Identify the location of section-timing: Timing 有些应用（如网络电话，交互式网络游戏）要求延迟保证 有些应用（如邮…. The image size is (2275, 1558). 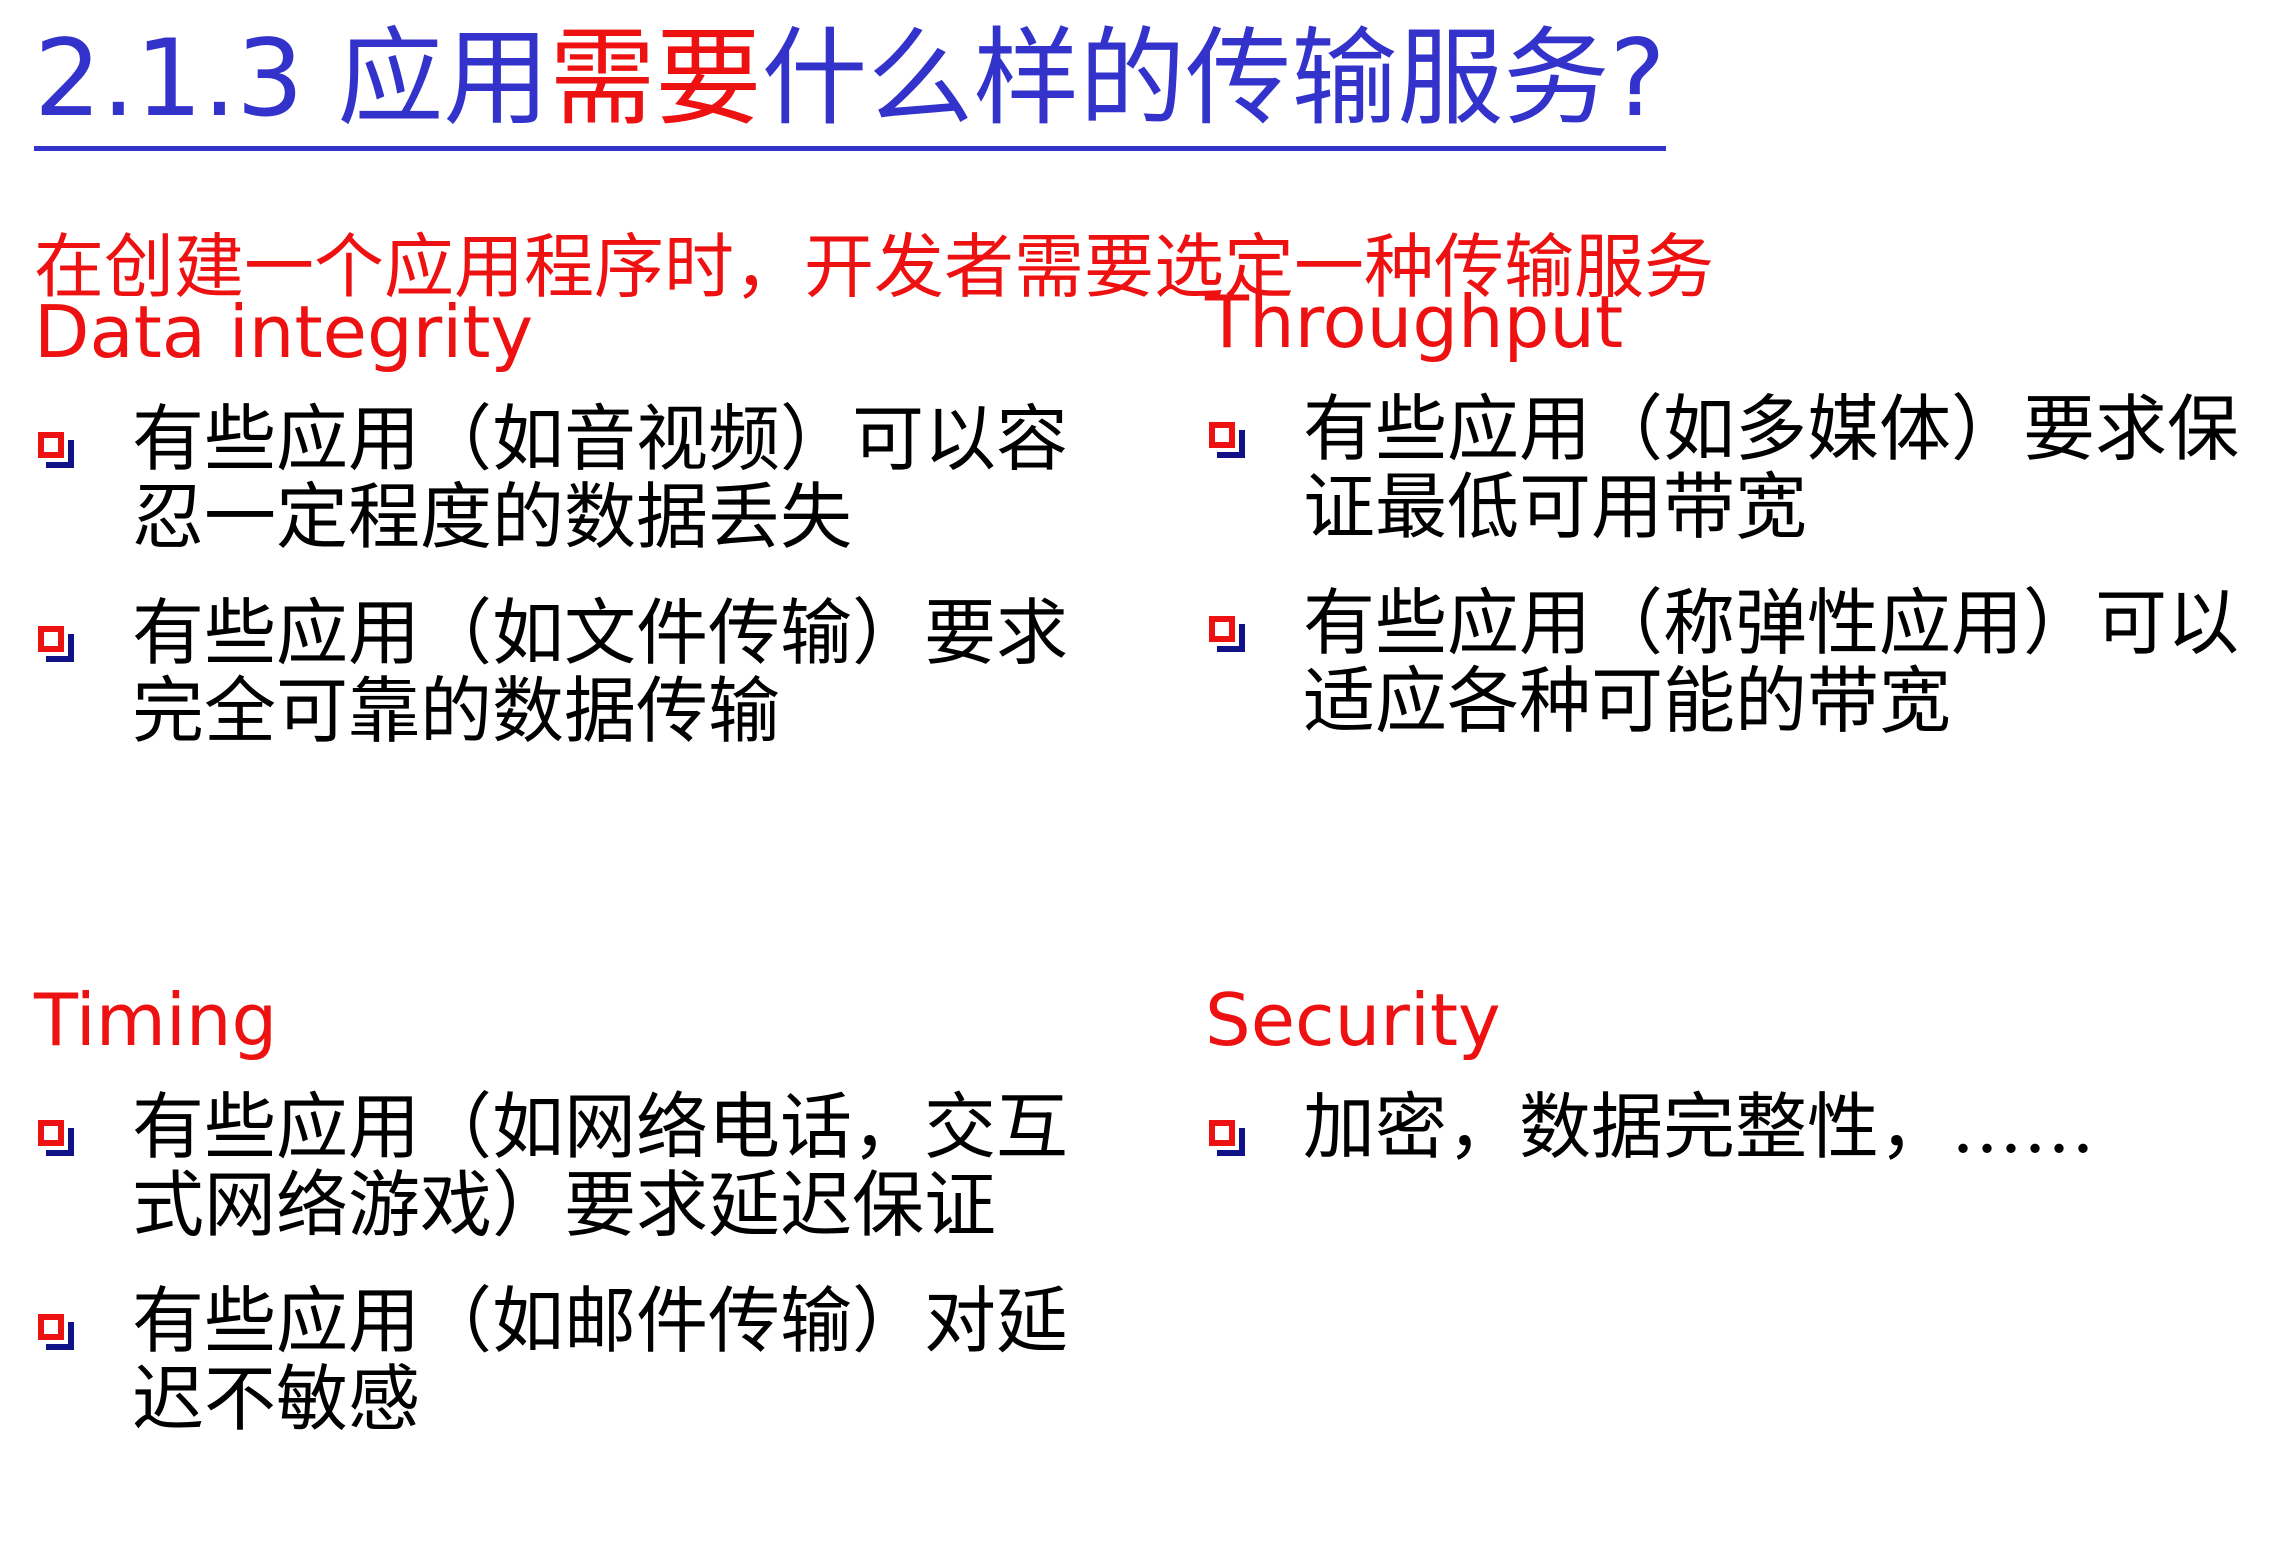
(564, 1228).